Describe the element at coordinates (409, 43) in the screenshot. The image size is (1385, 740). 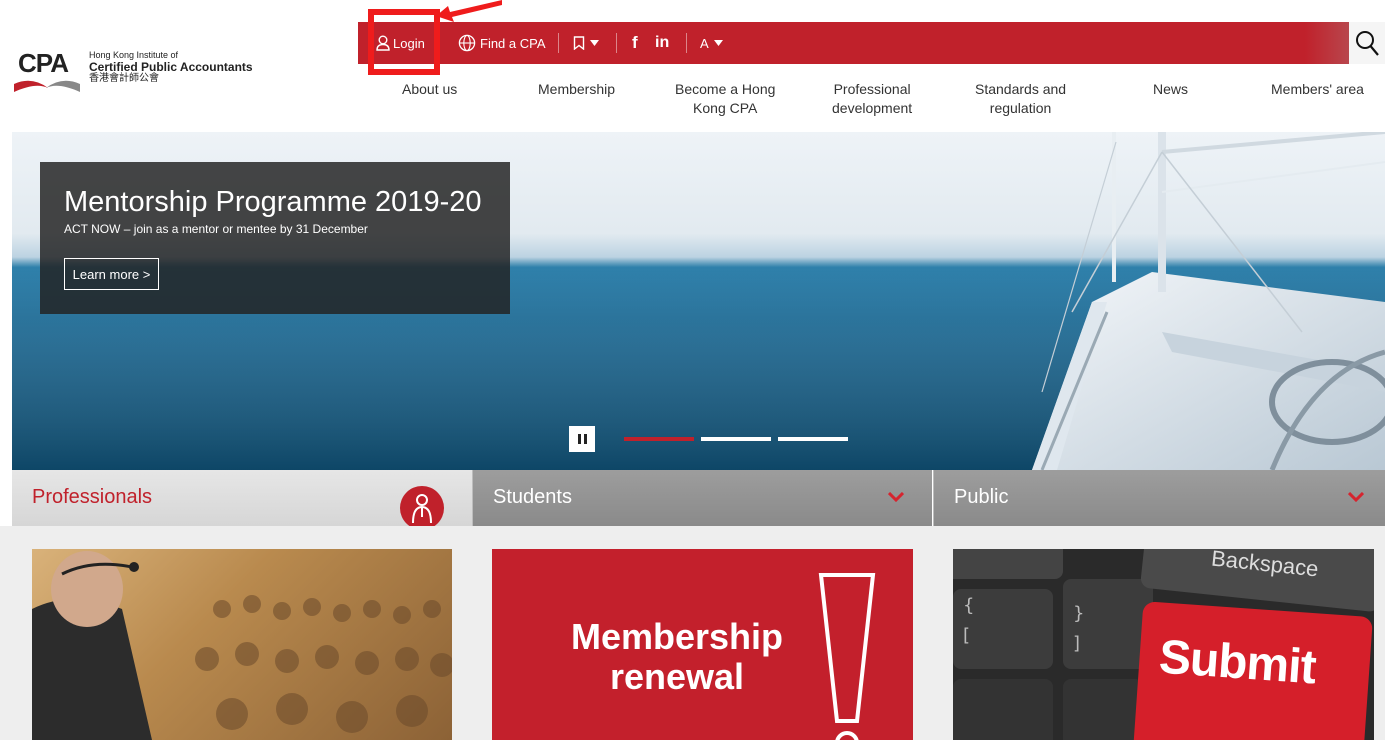
I see `login-label: Login` at that location.